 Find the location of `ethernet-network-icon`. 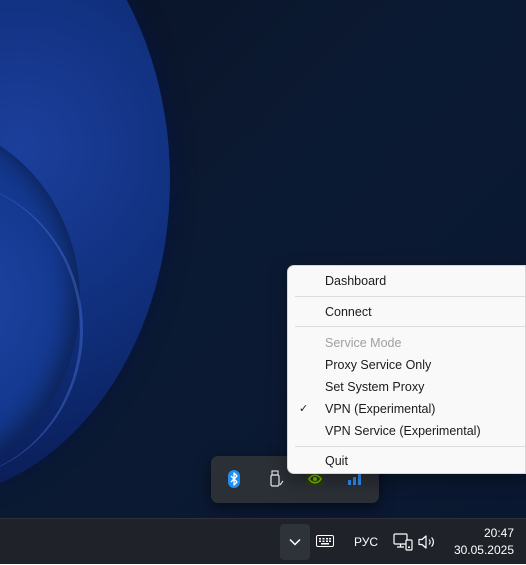

ethernet-network-icon is located at coordinates (403, 542).